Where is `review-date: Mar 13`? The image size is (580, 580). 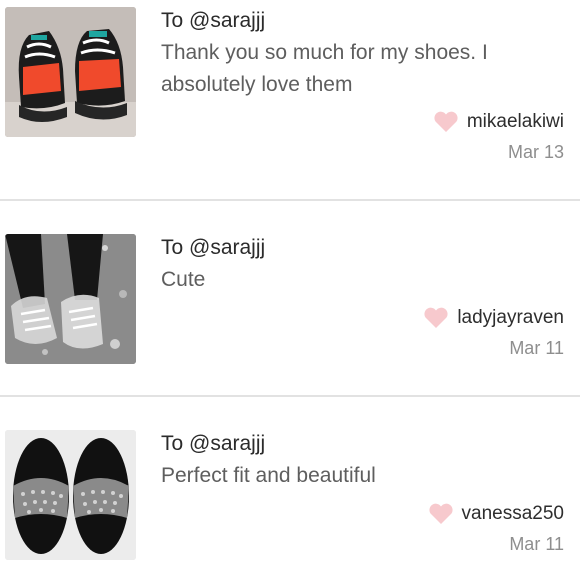
review-date: Mar 13 is located at coordinates (535, 152).